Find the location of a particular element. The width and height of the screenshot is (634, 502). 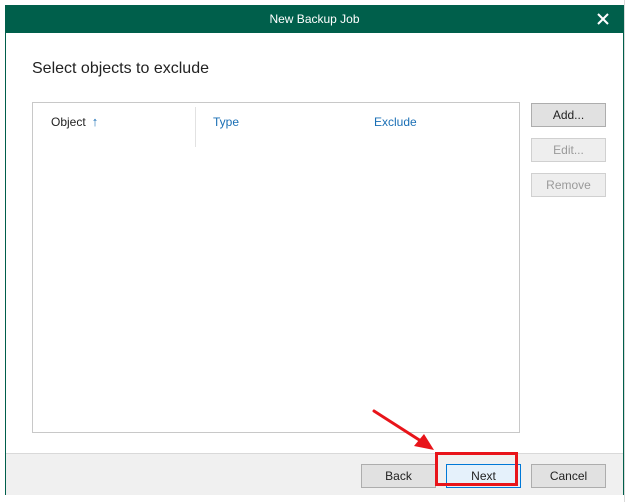

background-window-edge is located at coordinates (629, 251).